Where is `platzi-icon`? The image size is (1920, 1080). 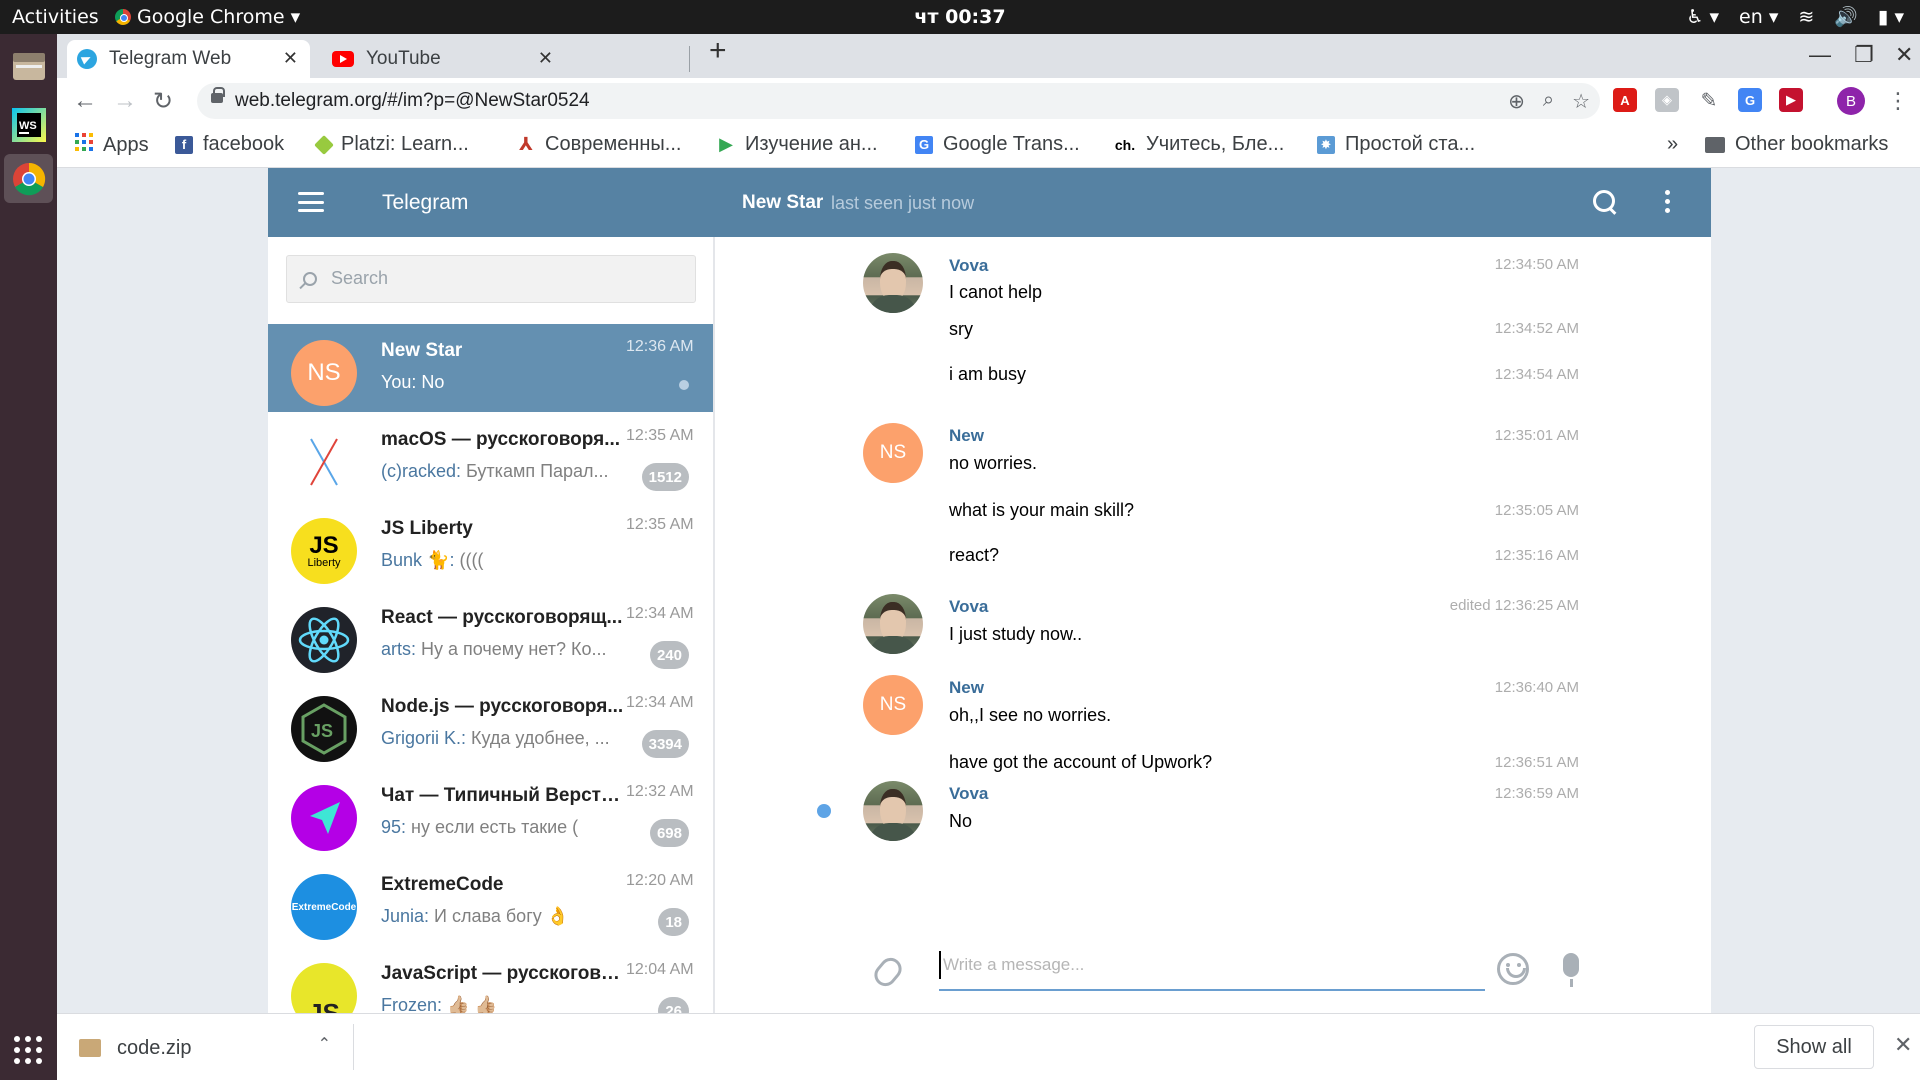 platzi-icon is located at coordinates (324, 144).